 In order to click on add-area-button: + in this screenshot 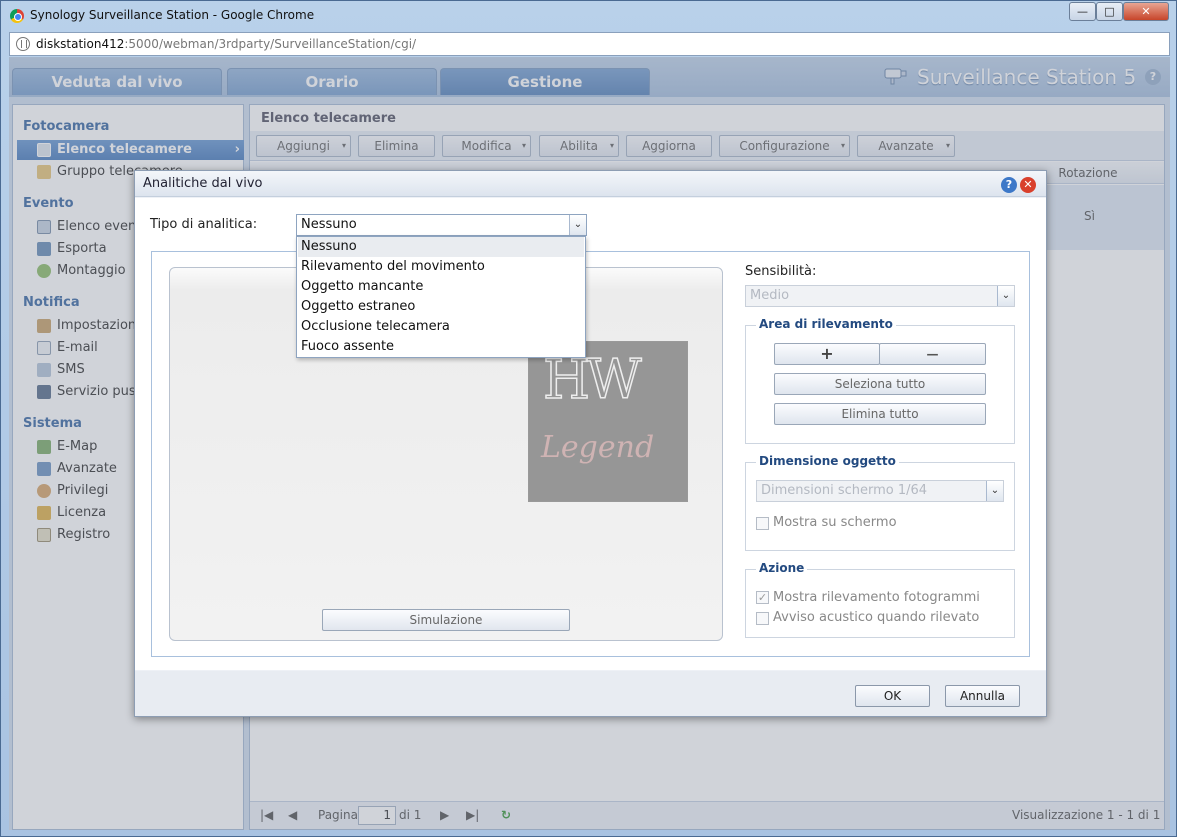, I will do `click(827, 354)`.